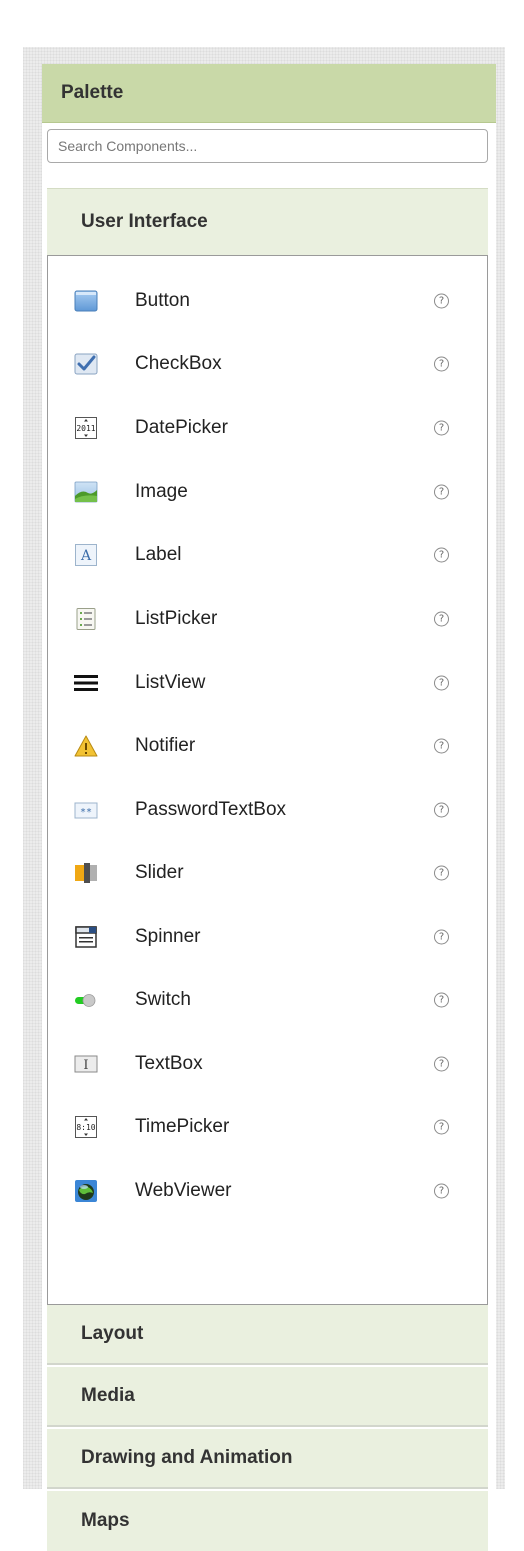 The image size is (524, 1551). I want to click on datepicker-icon: 2011, so click(86, 428).